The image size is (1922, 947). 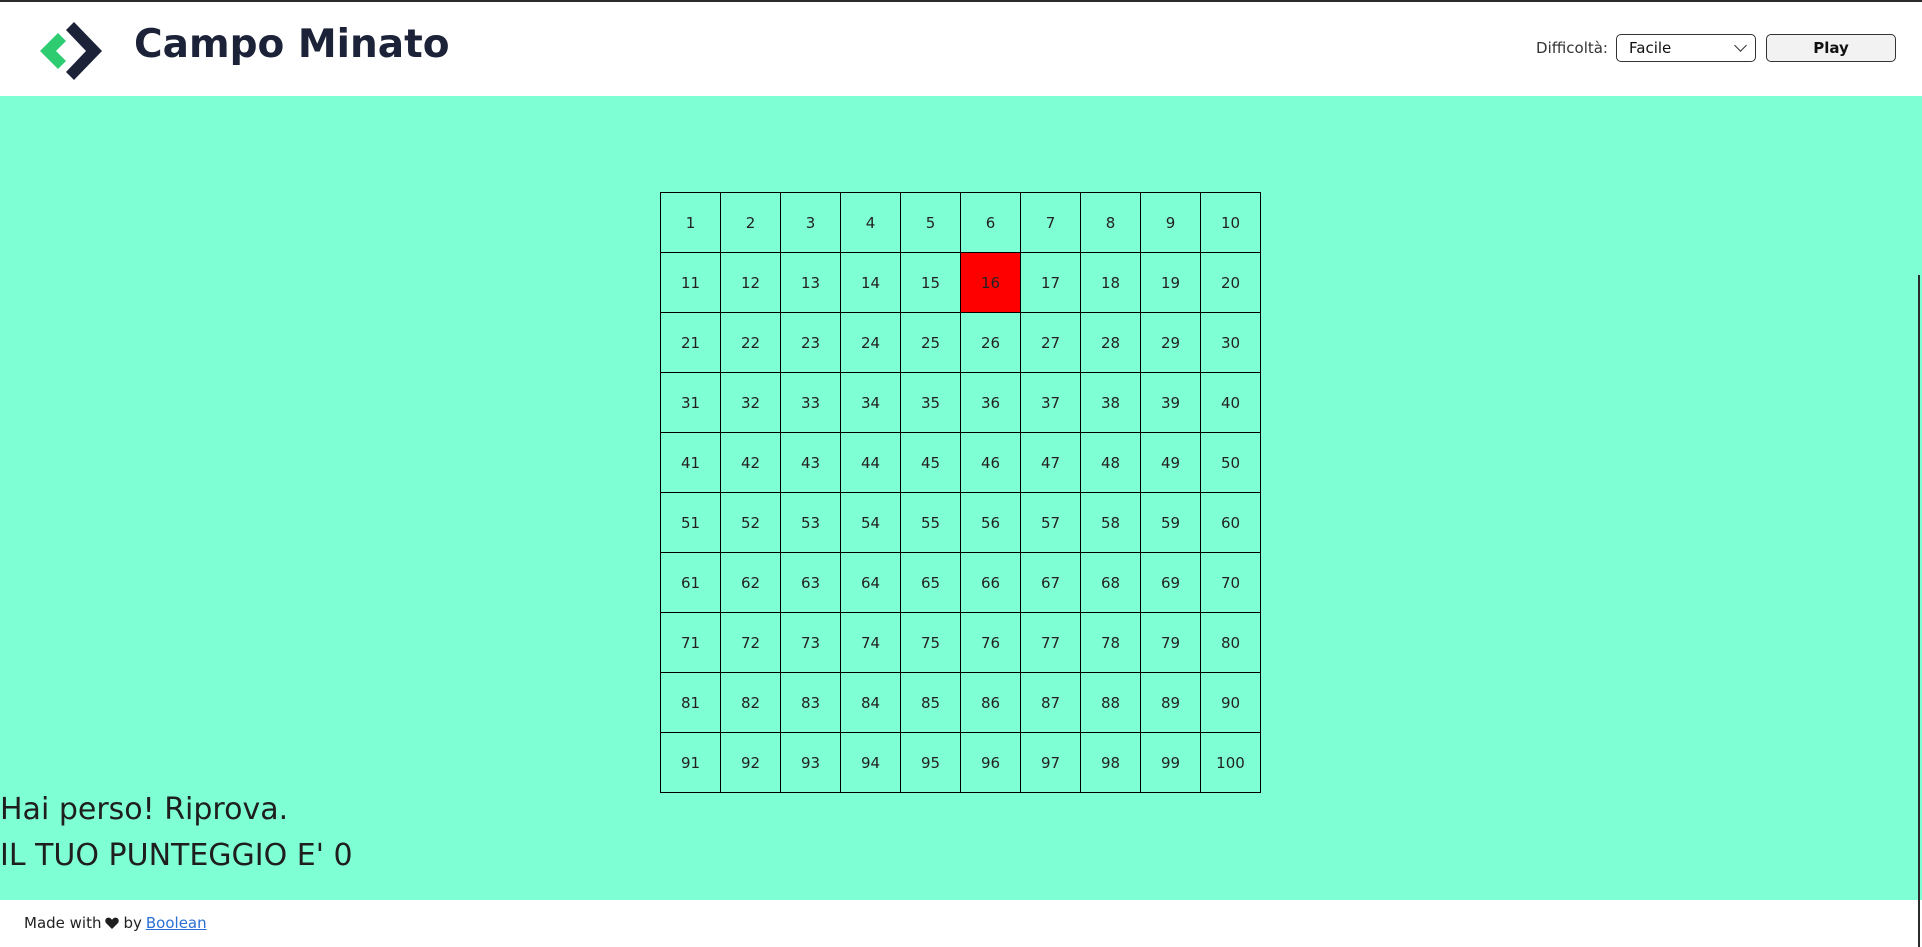 I want to click on grid-cell: 51, so click(x=691, y=523).